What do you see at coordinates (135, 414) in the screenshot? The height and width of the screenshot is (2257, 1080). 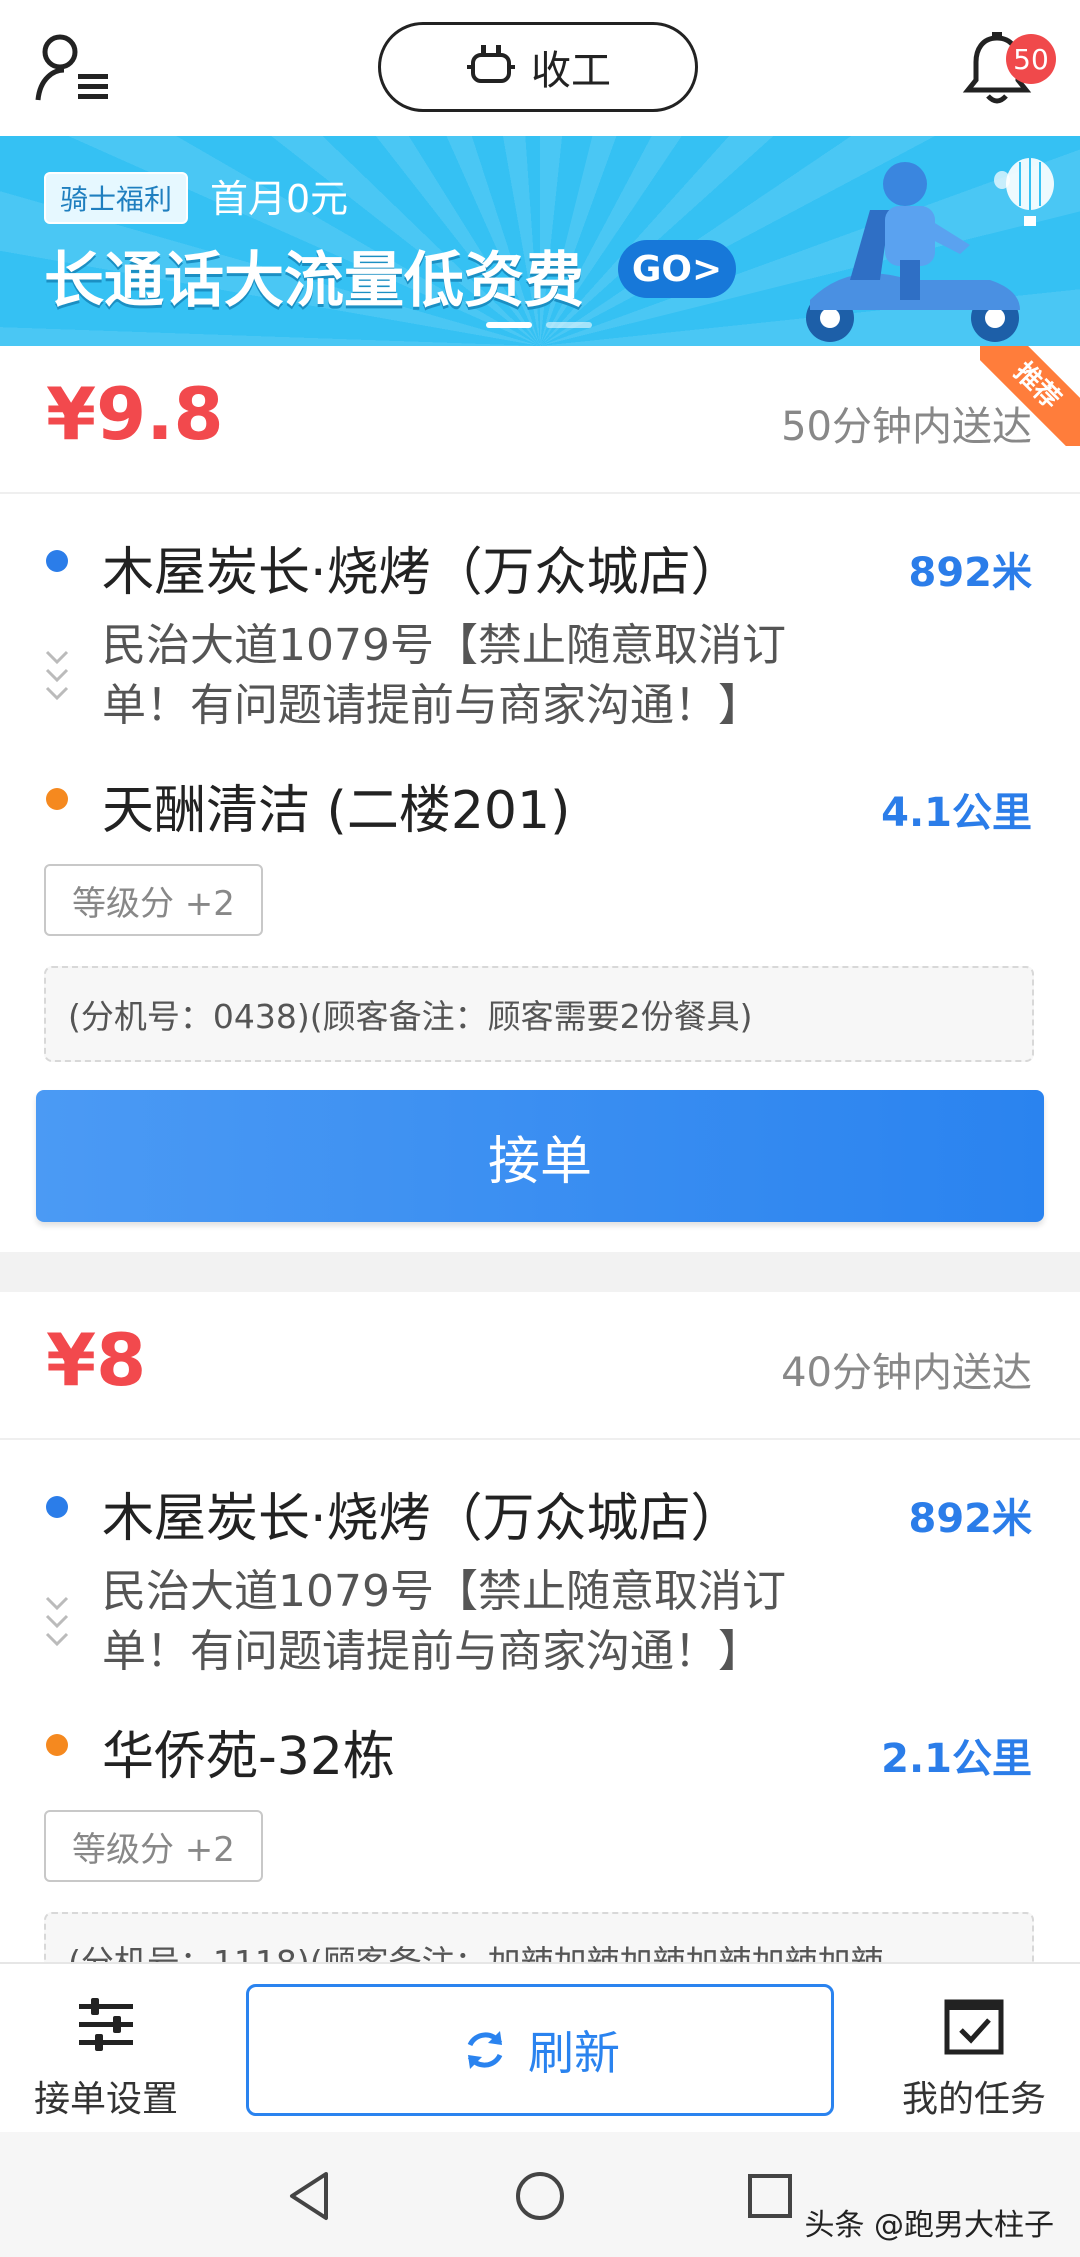 I see `order-price: ¥9.8` at bounding box center [135, 414].